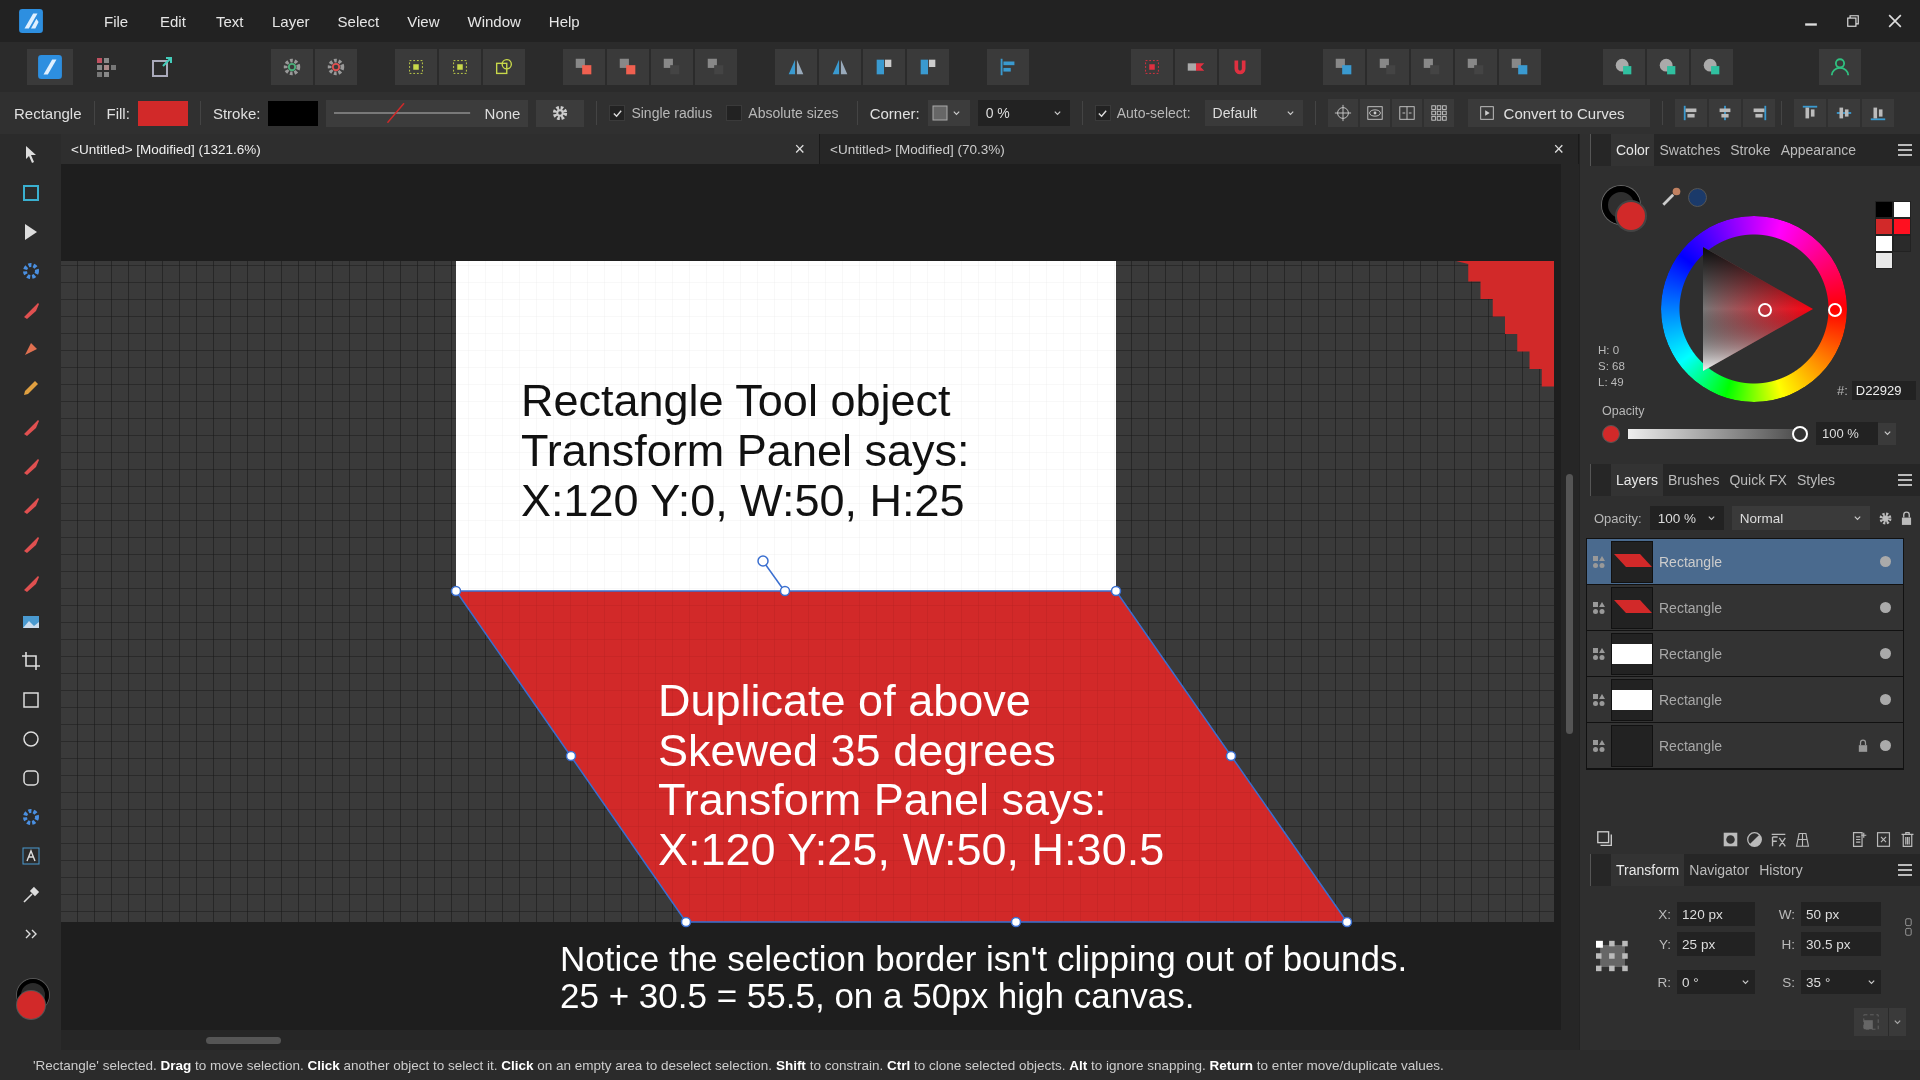 The height and width of the screenshot is (1080, 1920). Describe the element at coordinates (30, 661) in the screenshot. I see `crop-icon` at that location.